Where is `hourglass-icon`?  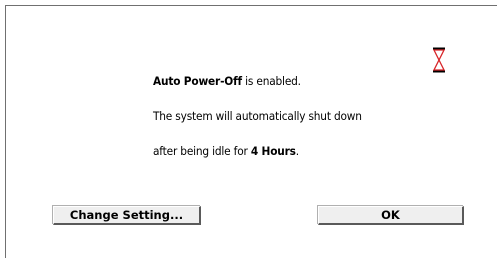
hourglass-icon is located at coordinates (439, 60).